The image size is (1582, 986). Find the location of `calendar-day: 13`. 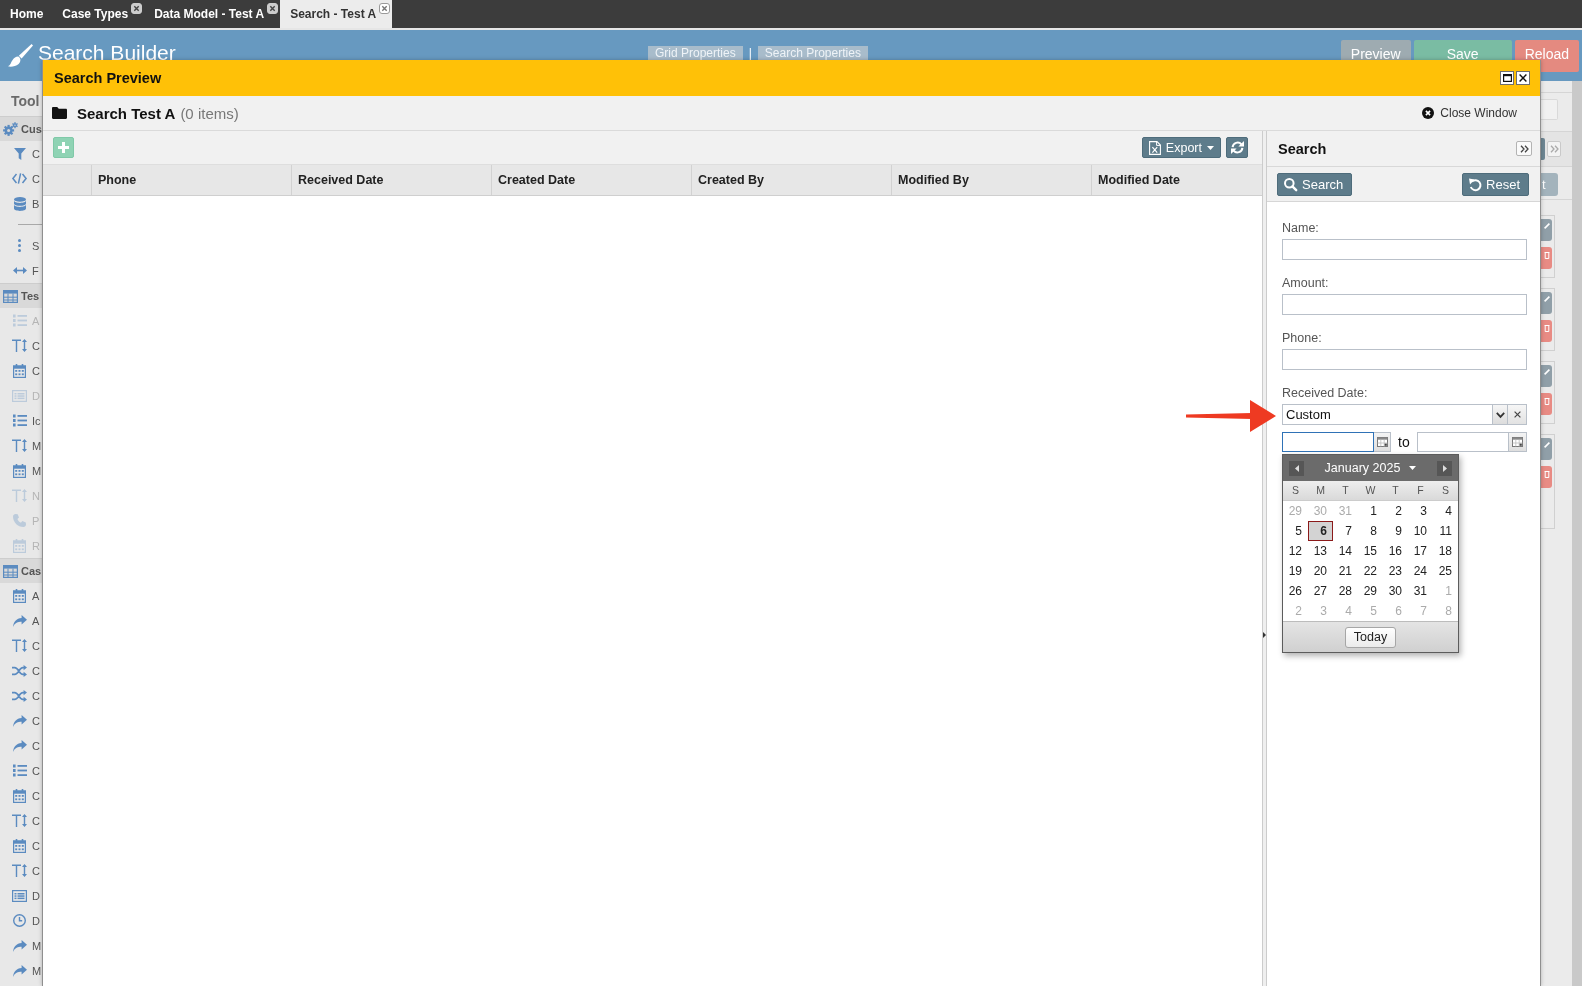

calendar-day: 13 is located at coordinates (1320, 551).